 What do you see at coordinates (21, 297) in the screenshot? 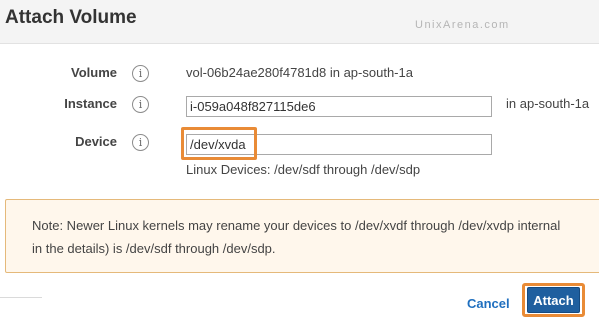
I see `footer-divider` at bounding box center [21, 297].